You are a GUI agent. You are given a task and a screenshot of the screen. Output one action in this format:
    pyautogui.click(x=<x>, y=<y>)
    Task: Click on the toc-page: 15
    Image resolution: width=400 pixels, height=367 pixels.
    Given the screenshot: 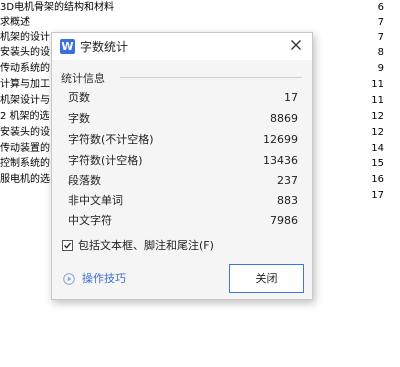 What is the action you would take?
    pyautogui.click(x=376, y=164)
    